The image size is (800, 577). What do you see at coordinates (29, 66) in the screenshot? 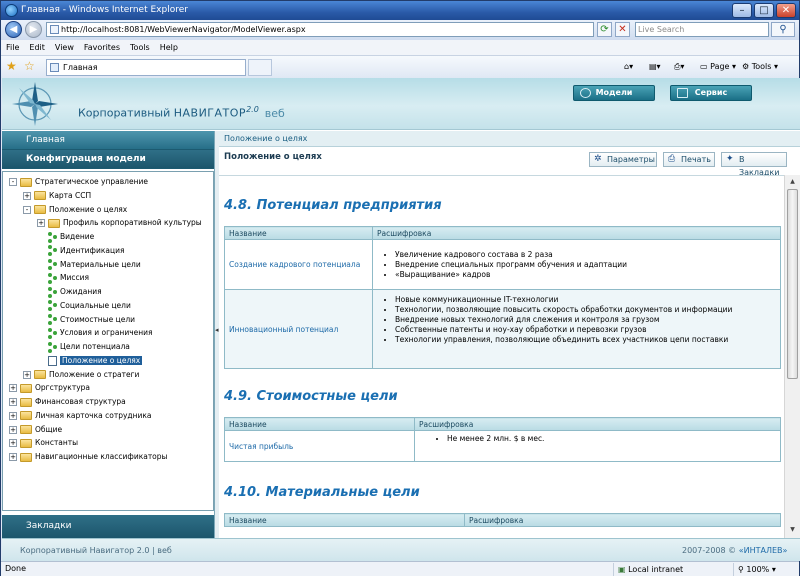
I see `add-favorites-icon: ☆` at bounding box center [29, 66].